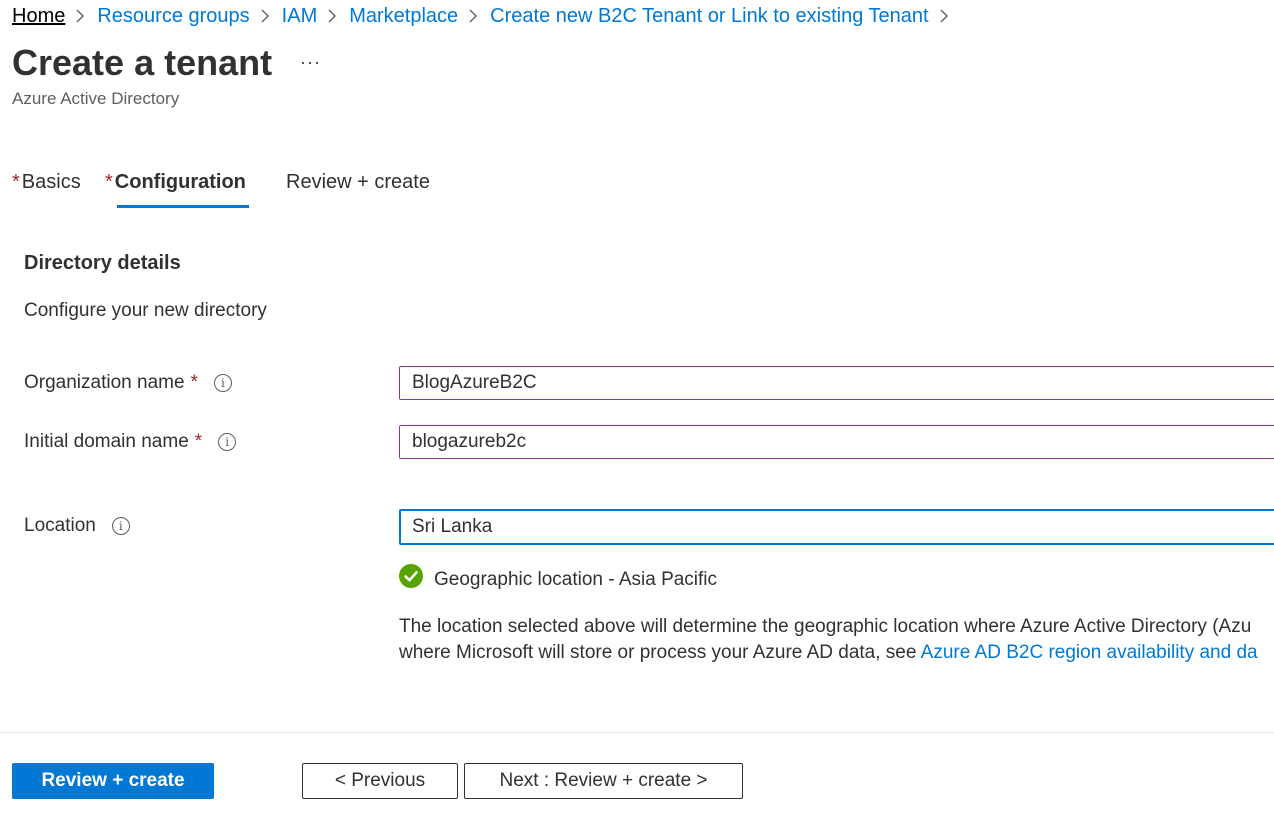  I want to click on section-title: Directory details, so click(102, 263).